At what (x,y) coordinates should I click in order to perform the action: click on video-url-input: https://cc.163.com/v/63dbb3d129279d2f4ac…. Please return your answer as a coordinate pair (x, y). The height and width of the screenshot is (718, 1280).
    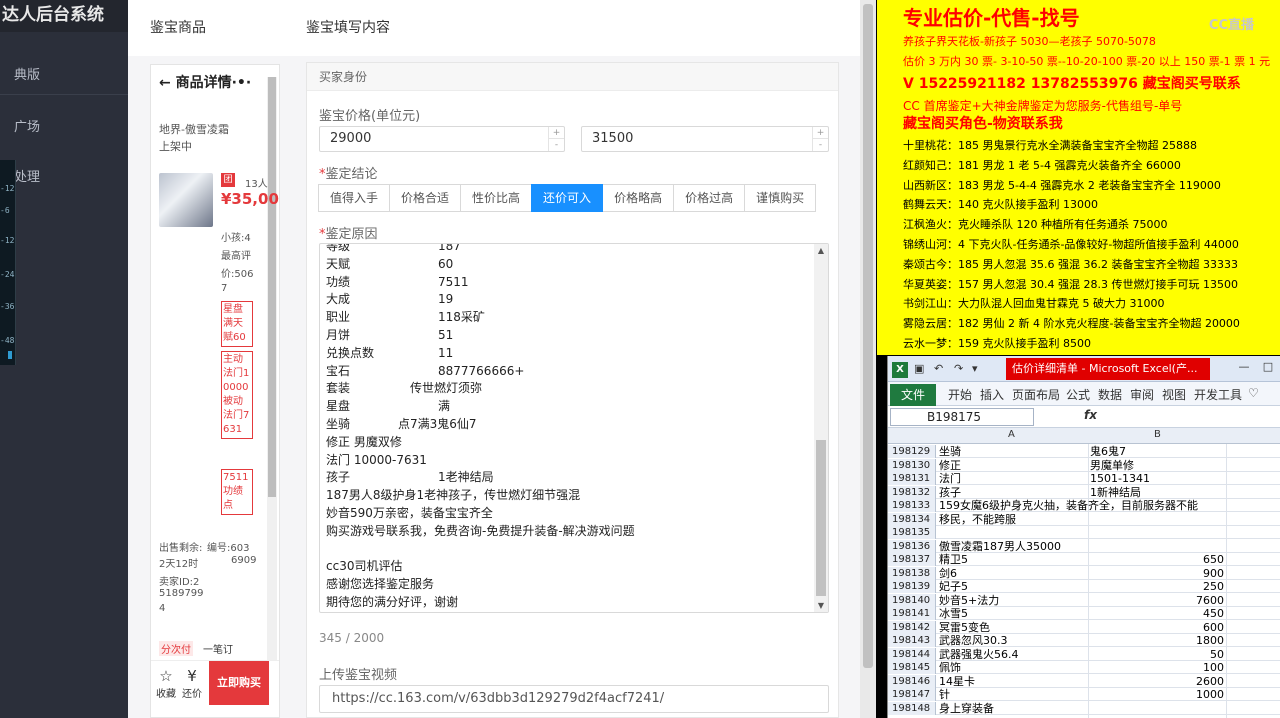
    Looking at the image, I should click on (574, 699).